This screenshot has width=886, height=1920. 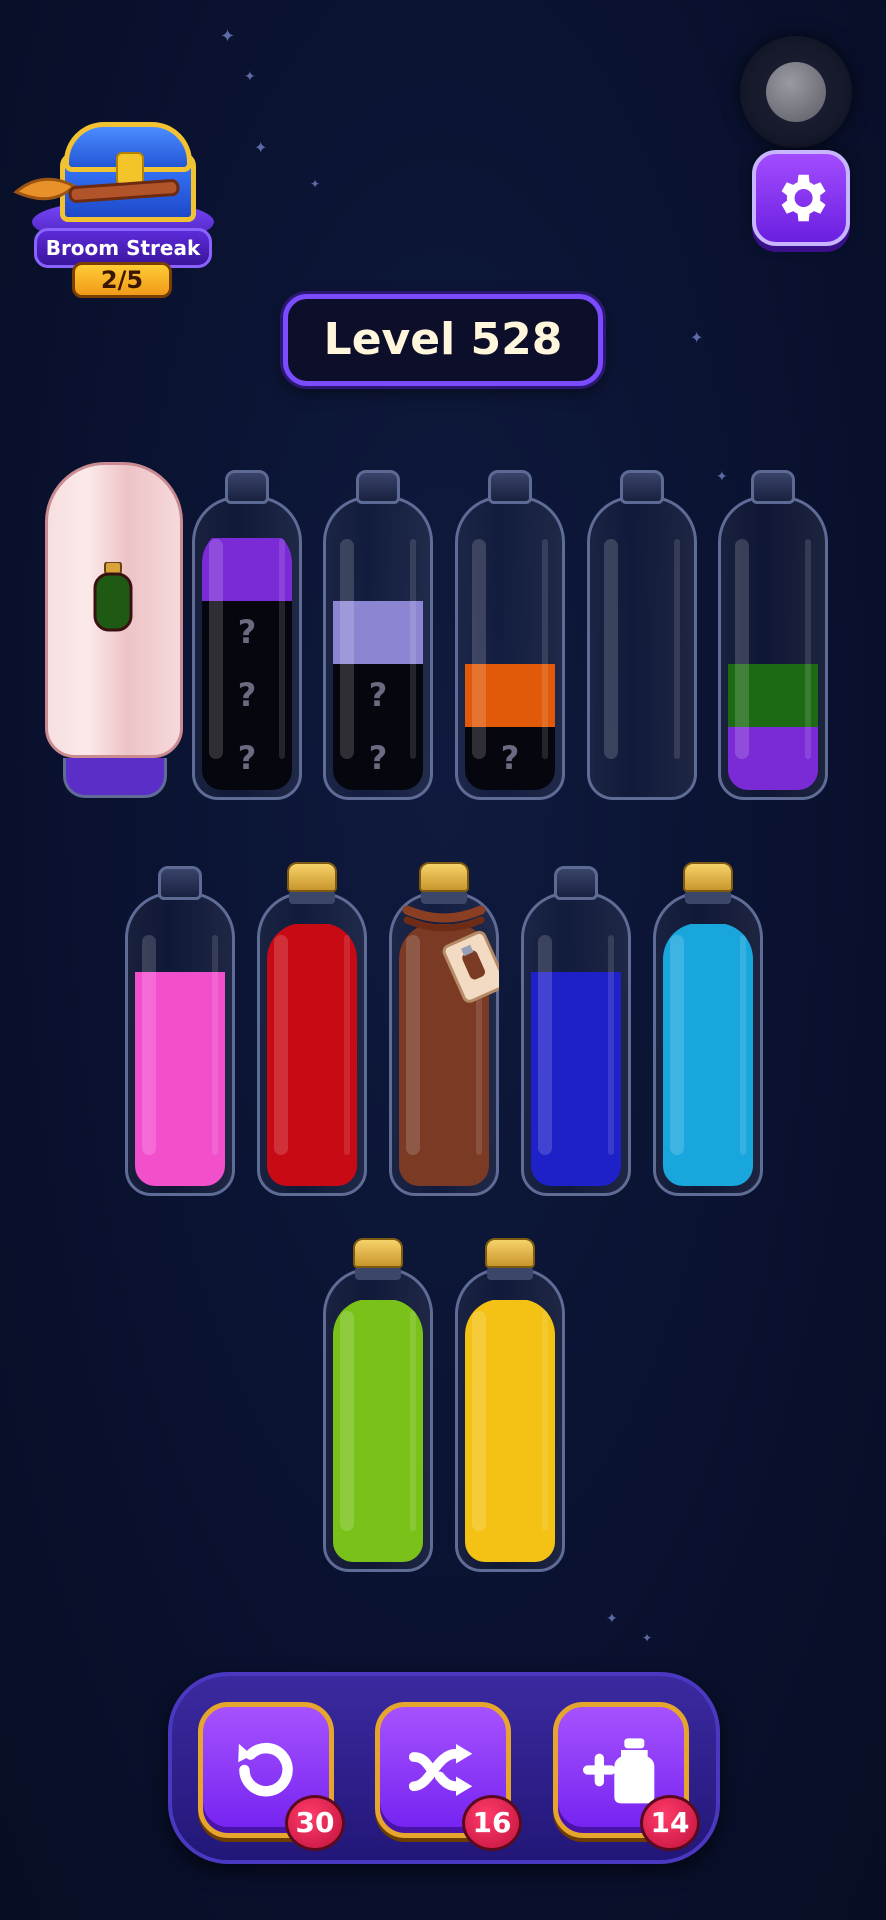 What do you see at coordinates (492, 1823) in the screenshot?
I see `shuffle-count-badge: 16` at bounding box center [492, 1823].